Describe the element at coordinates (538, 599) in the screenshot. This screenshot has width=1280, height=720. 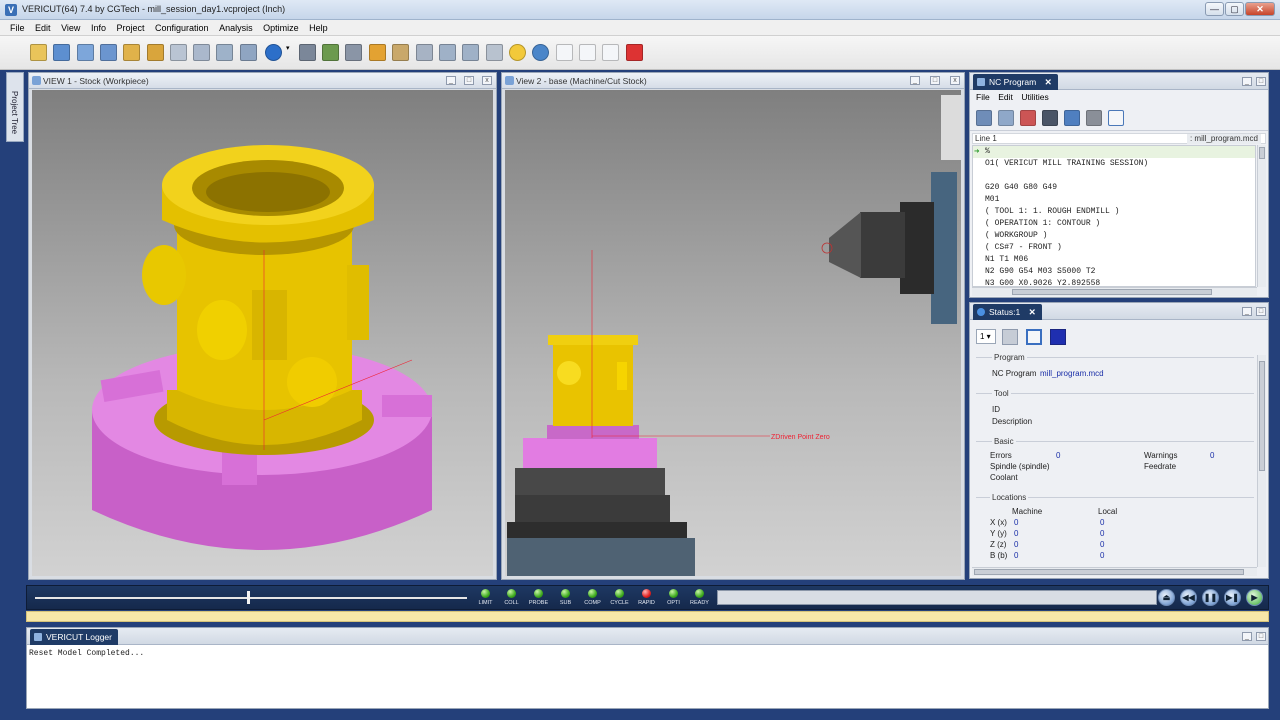
I see `probe-indicator: PROBE` at that location.